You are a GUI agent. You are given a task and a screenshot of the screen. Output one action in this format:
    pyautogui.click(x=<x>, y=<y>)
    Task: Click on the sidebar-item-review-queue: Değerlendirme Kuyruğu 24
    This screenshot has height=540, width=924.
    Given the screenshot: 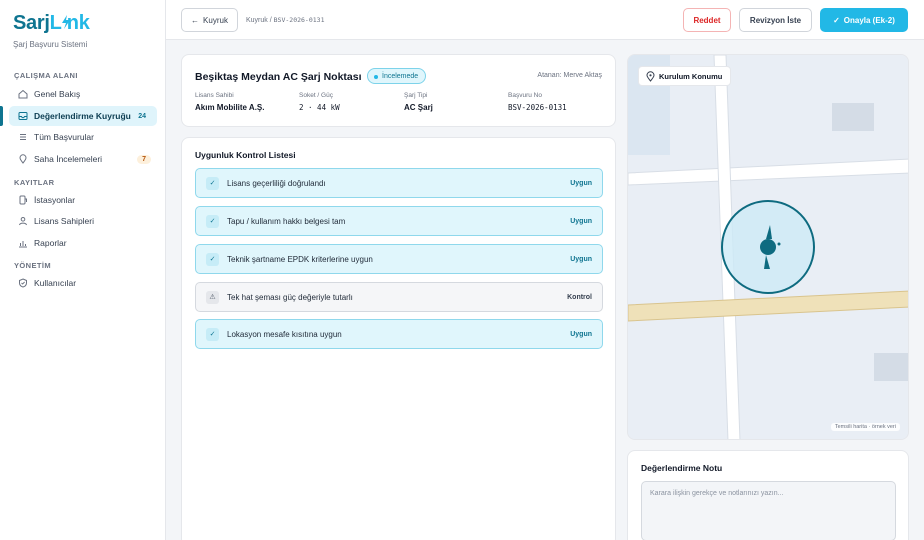 What is the action you would take?
    pyautogui.click(x=83, y=116)
    